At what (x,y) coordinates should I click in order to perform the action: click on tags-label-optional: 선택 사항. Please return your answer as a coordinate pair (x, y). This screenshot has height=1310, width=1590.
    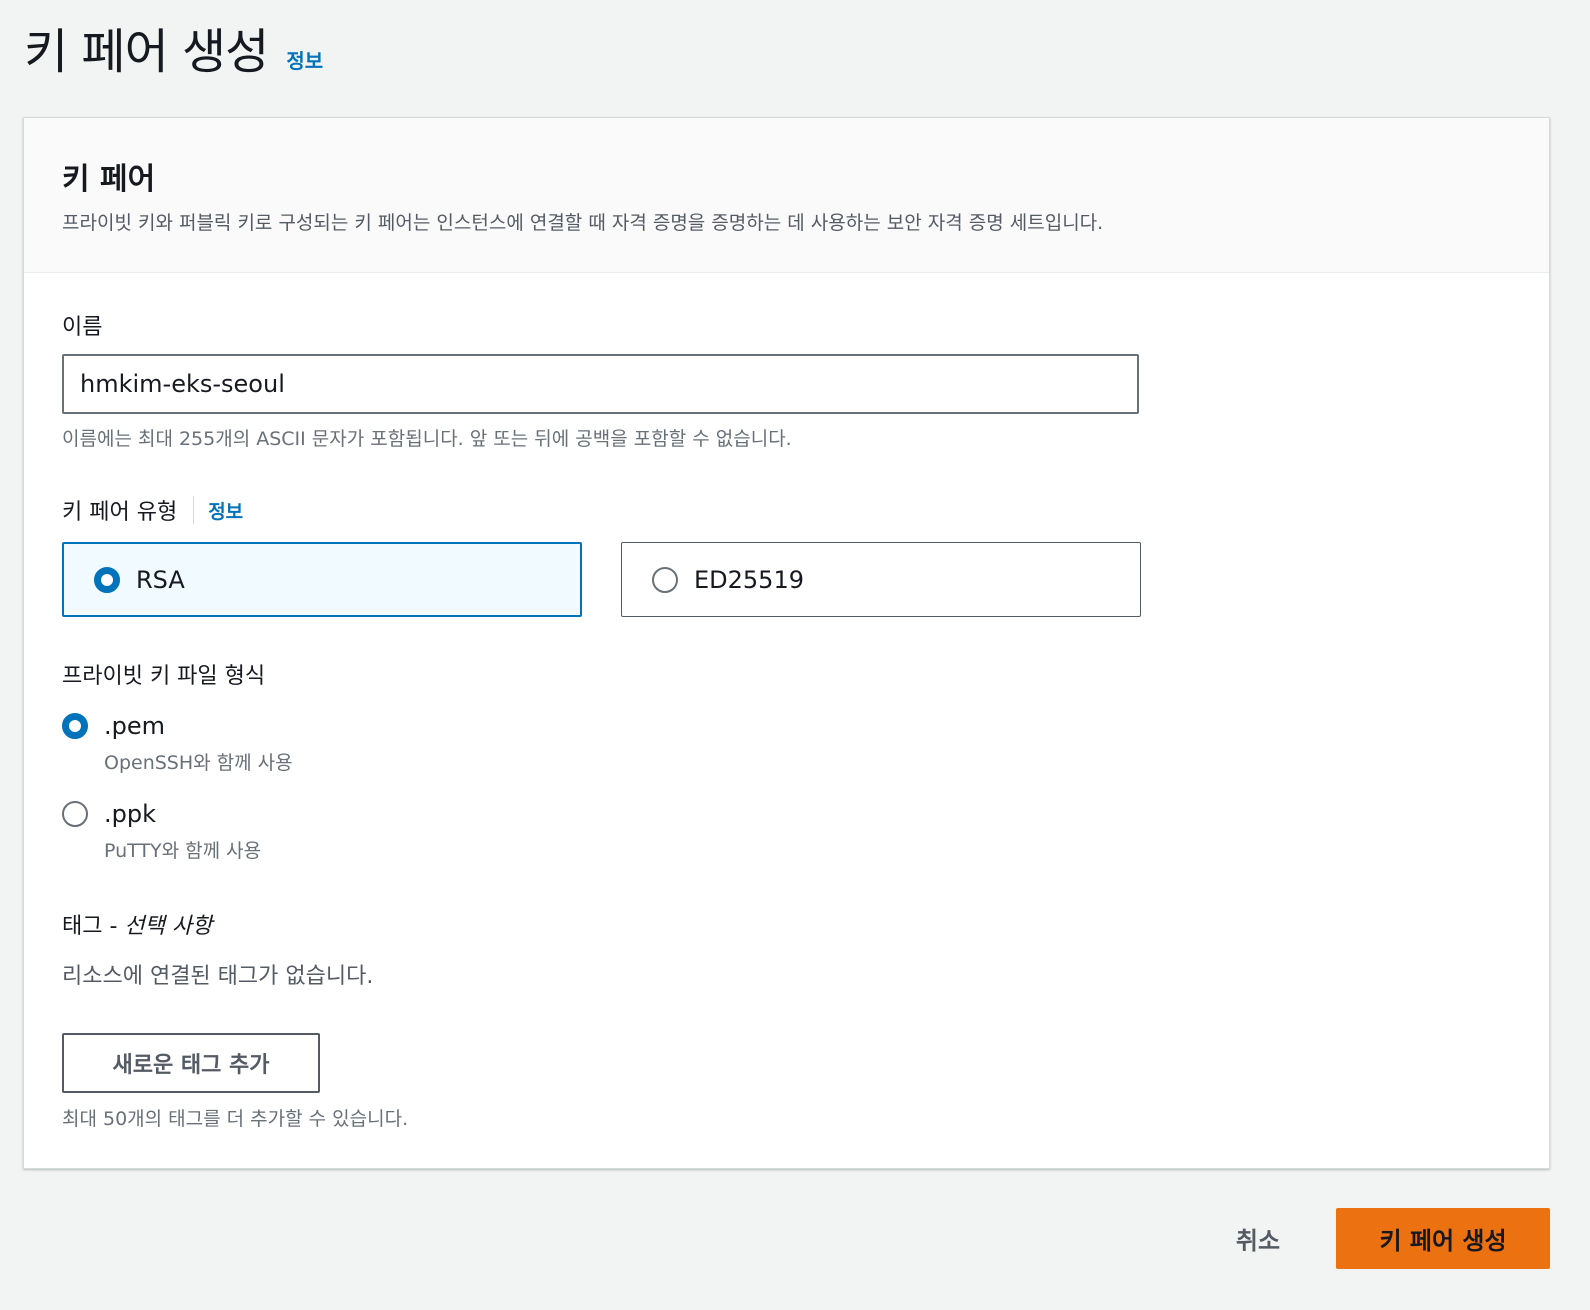
    Looking at the image, I should click on (168, 926).